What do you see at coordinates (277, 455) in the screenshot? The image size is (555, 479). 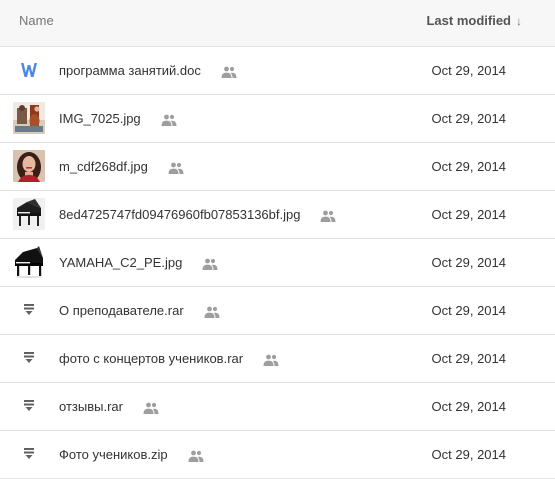 I see `file-row: Фото учеников.zip Oct 29, 2014` at bounding box center [277, 455].